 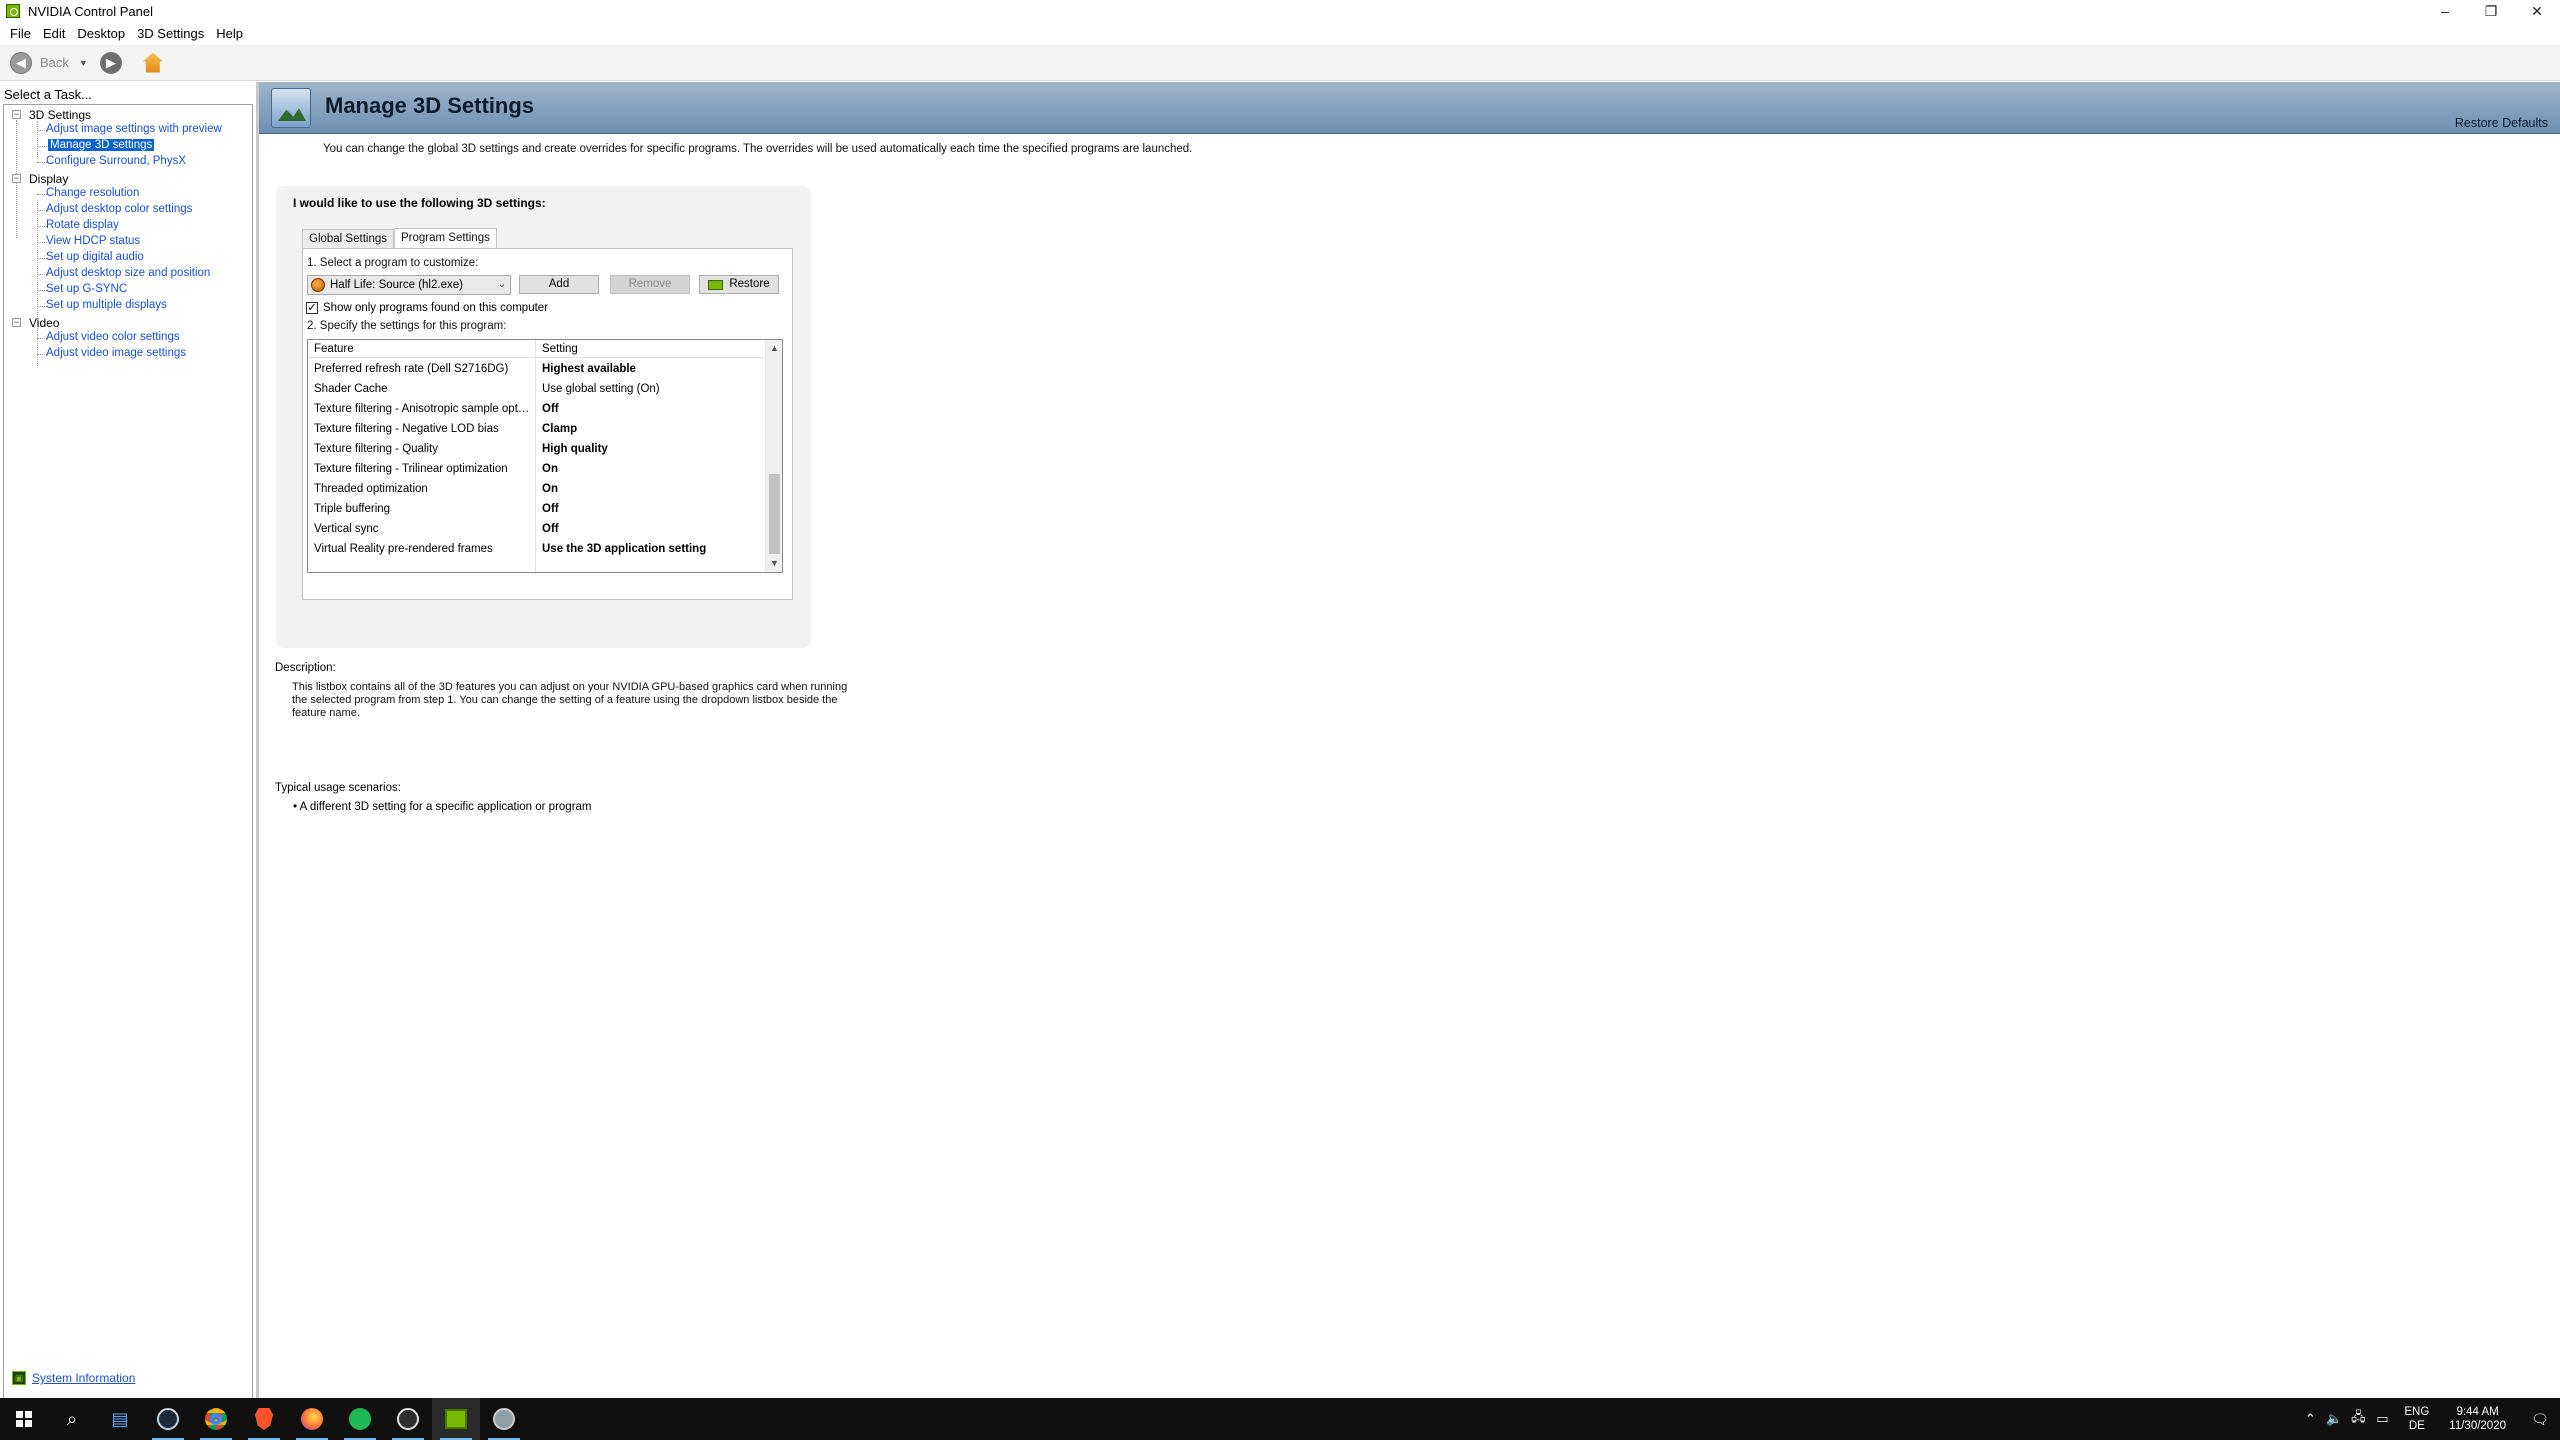 What do you see at coordinates (48, 179) in the screenshot?
I see `tree-category-display: Display` at bounding box center [48, 179].